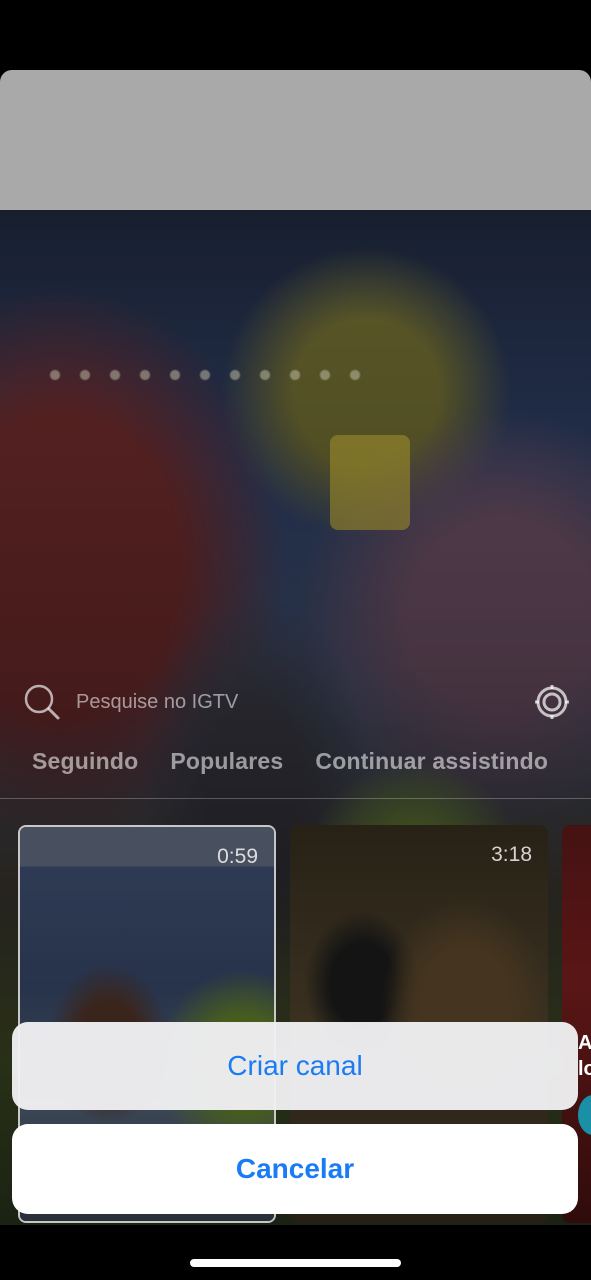 The image size is (591, 1280). What do you see at coordinates (226, 761) in the screenshot?
I see `tab-populares: Populares` at bounding box center [226, 761].